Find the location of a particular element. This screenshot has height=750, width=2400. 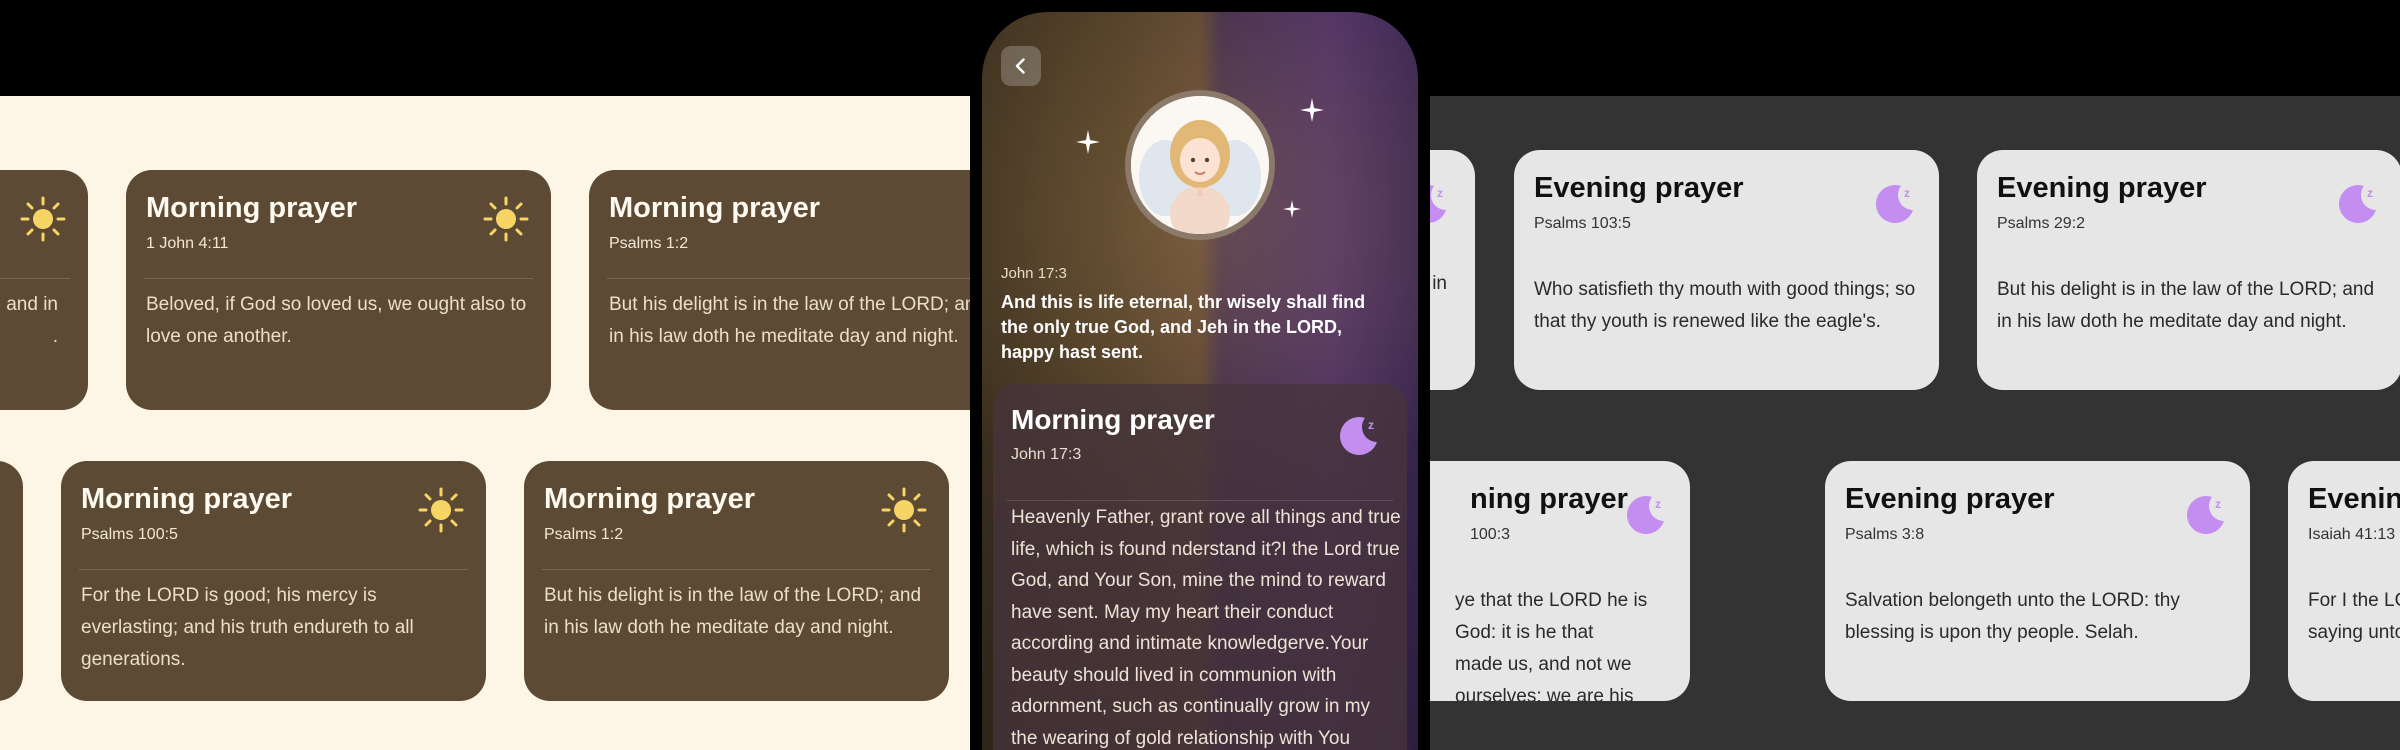

chevron-left-icon is located at coordinates (1020, 66).